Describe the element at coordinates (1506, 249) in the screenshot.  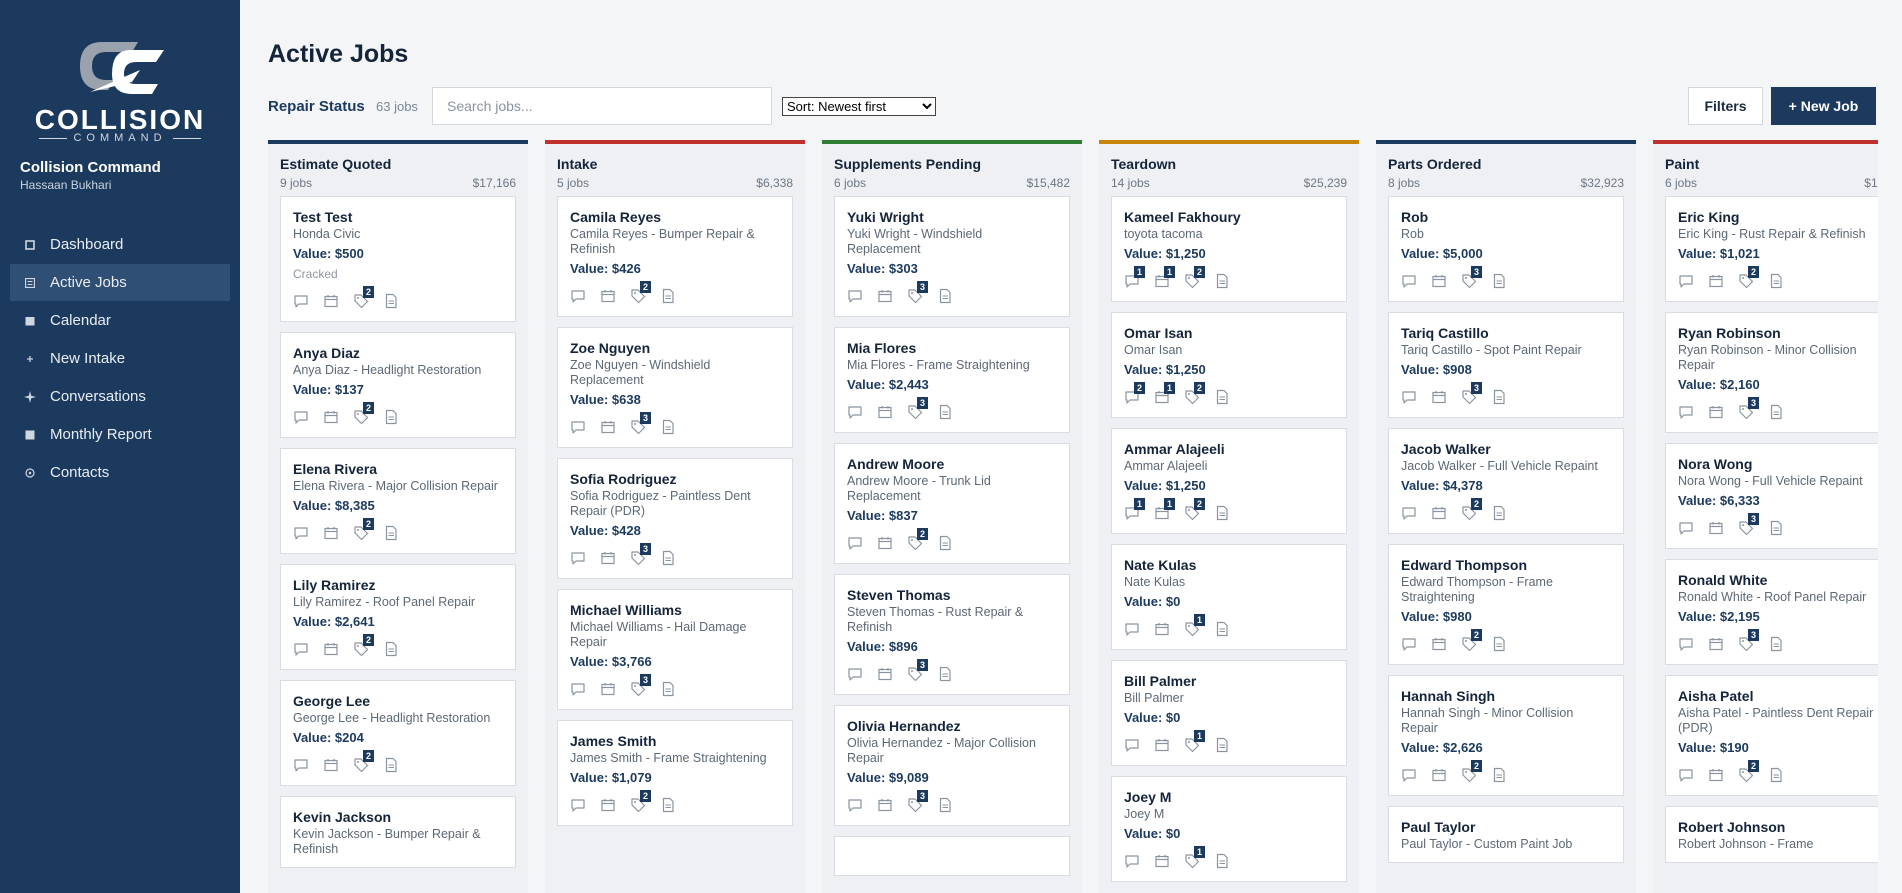
I see `job-card: Rob Rob Value: $5,000 3` at that location.